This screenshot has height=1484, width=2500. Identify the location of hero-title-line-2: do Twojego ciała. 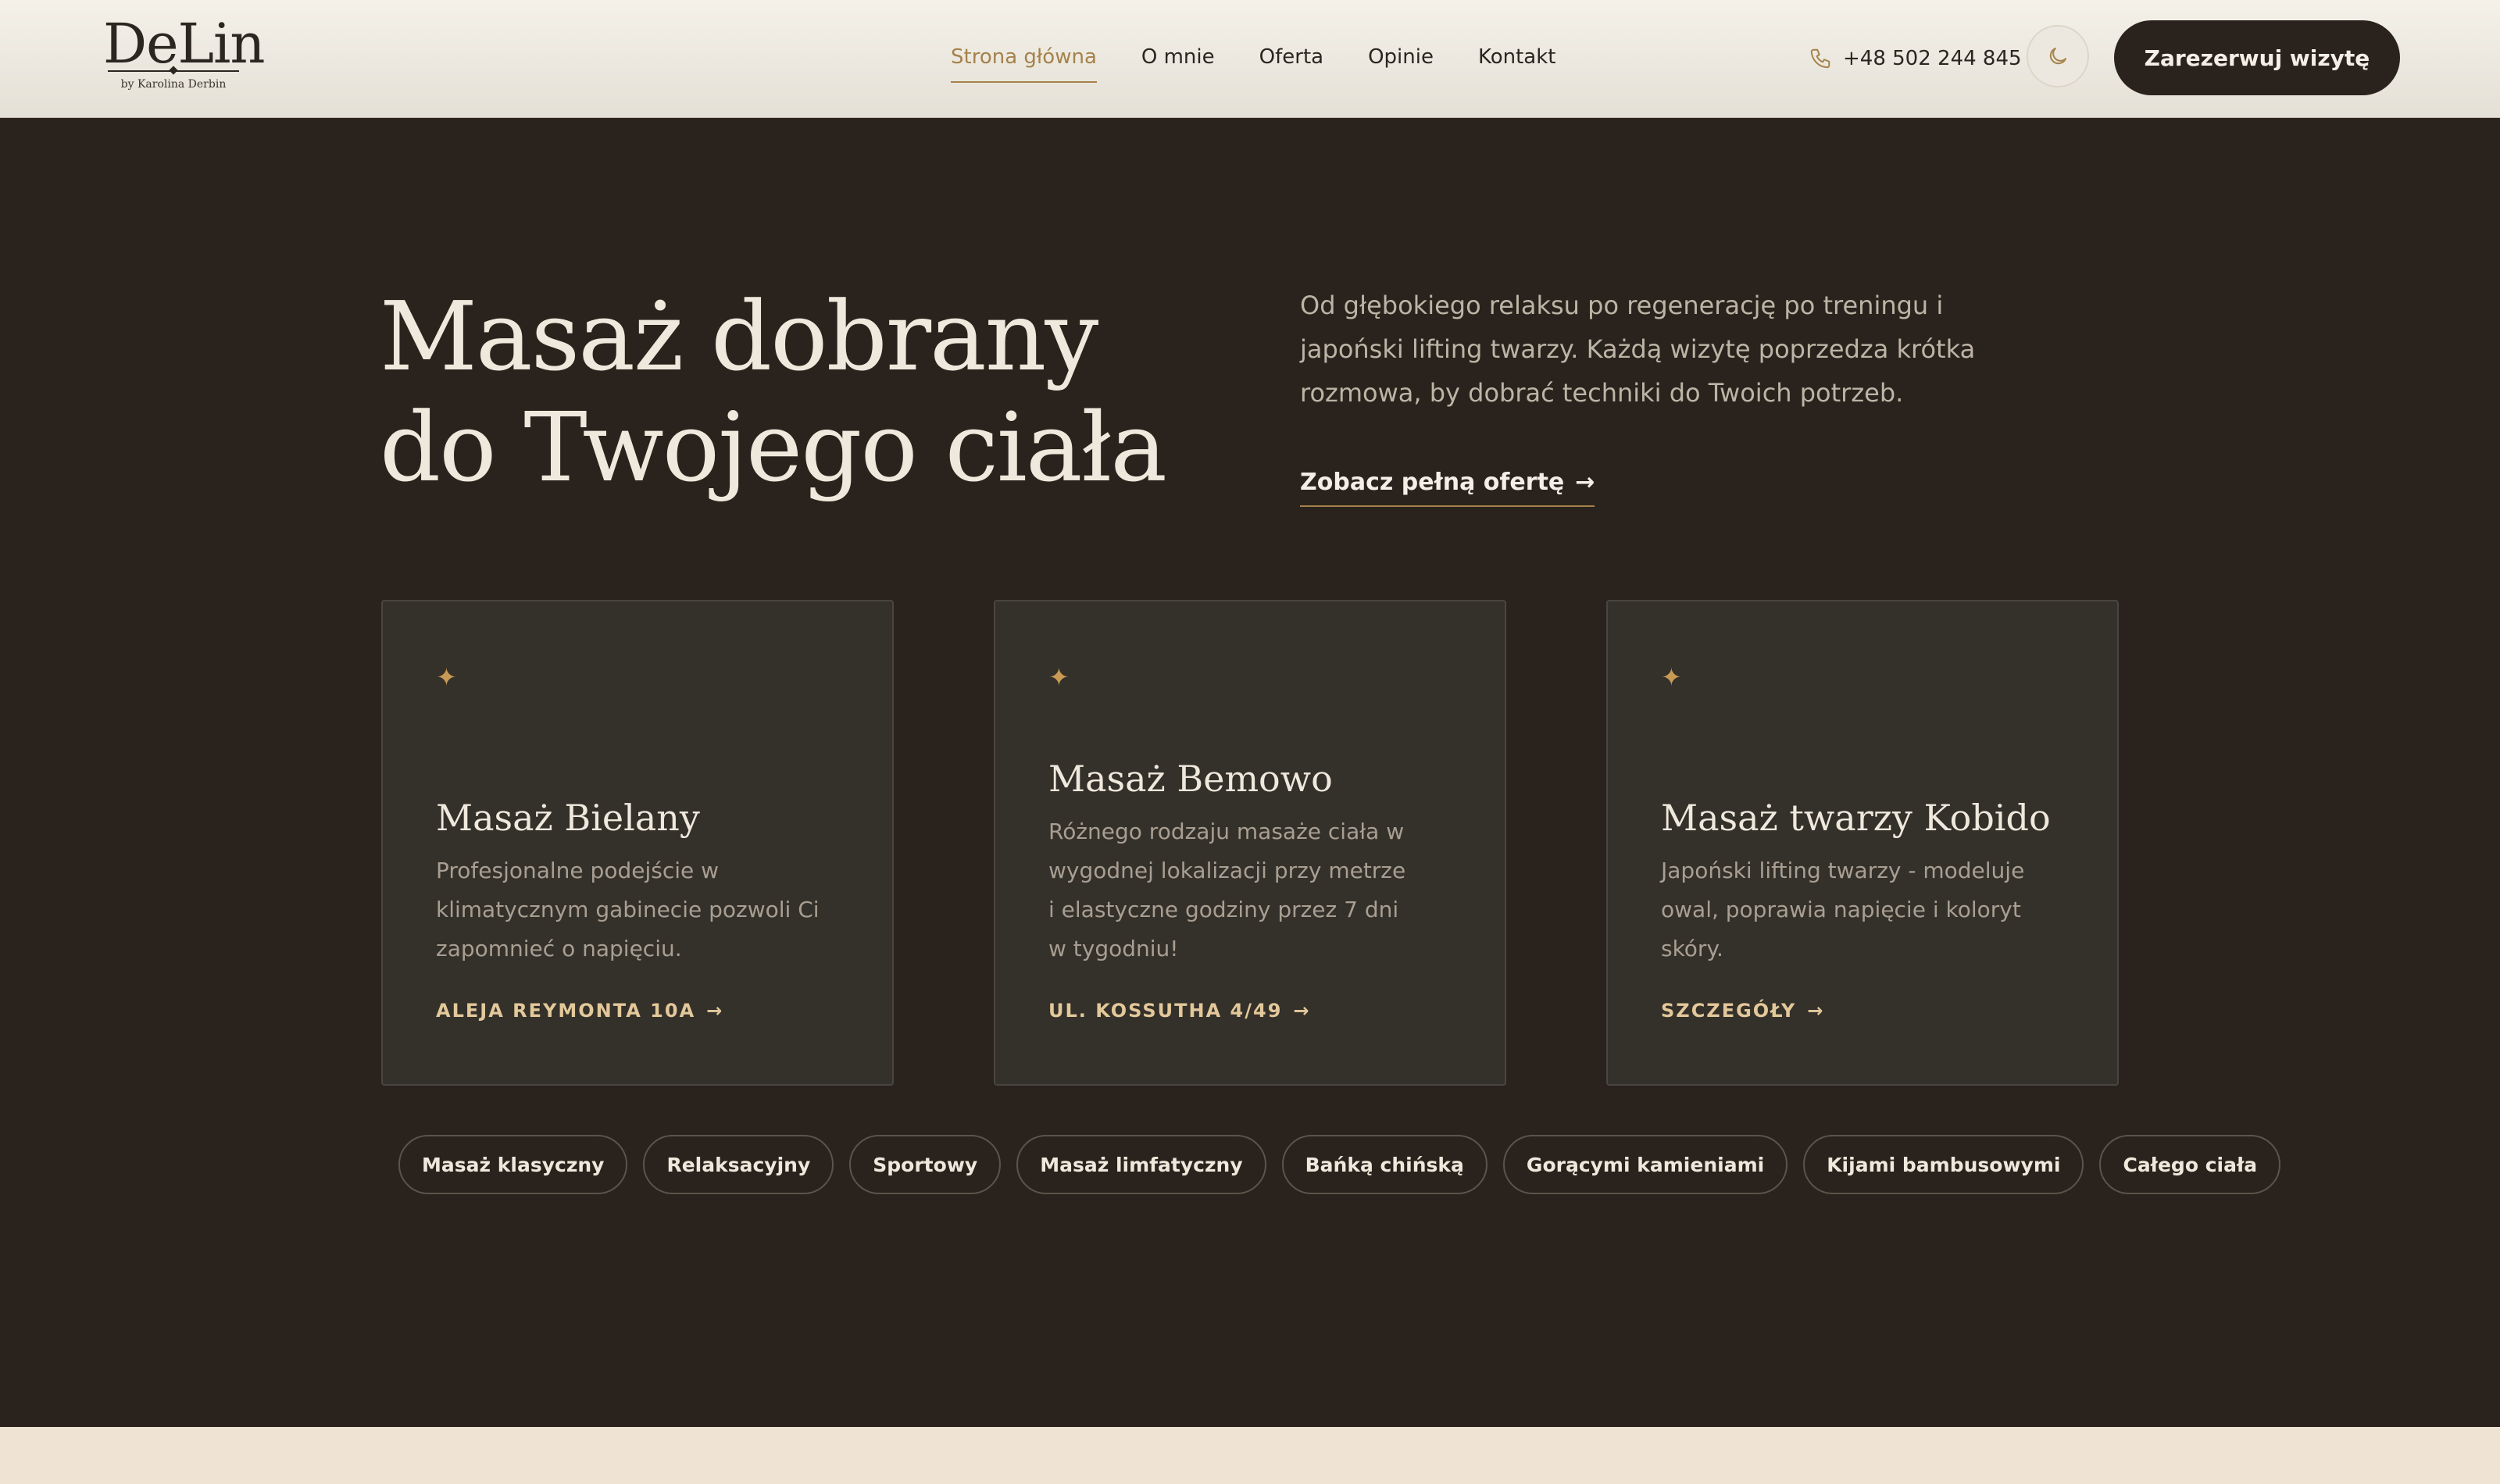
(773, 447).